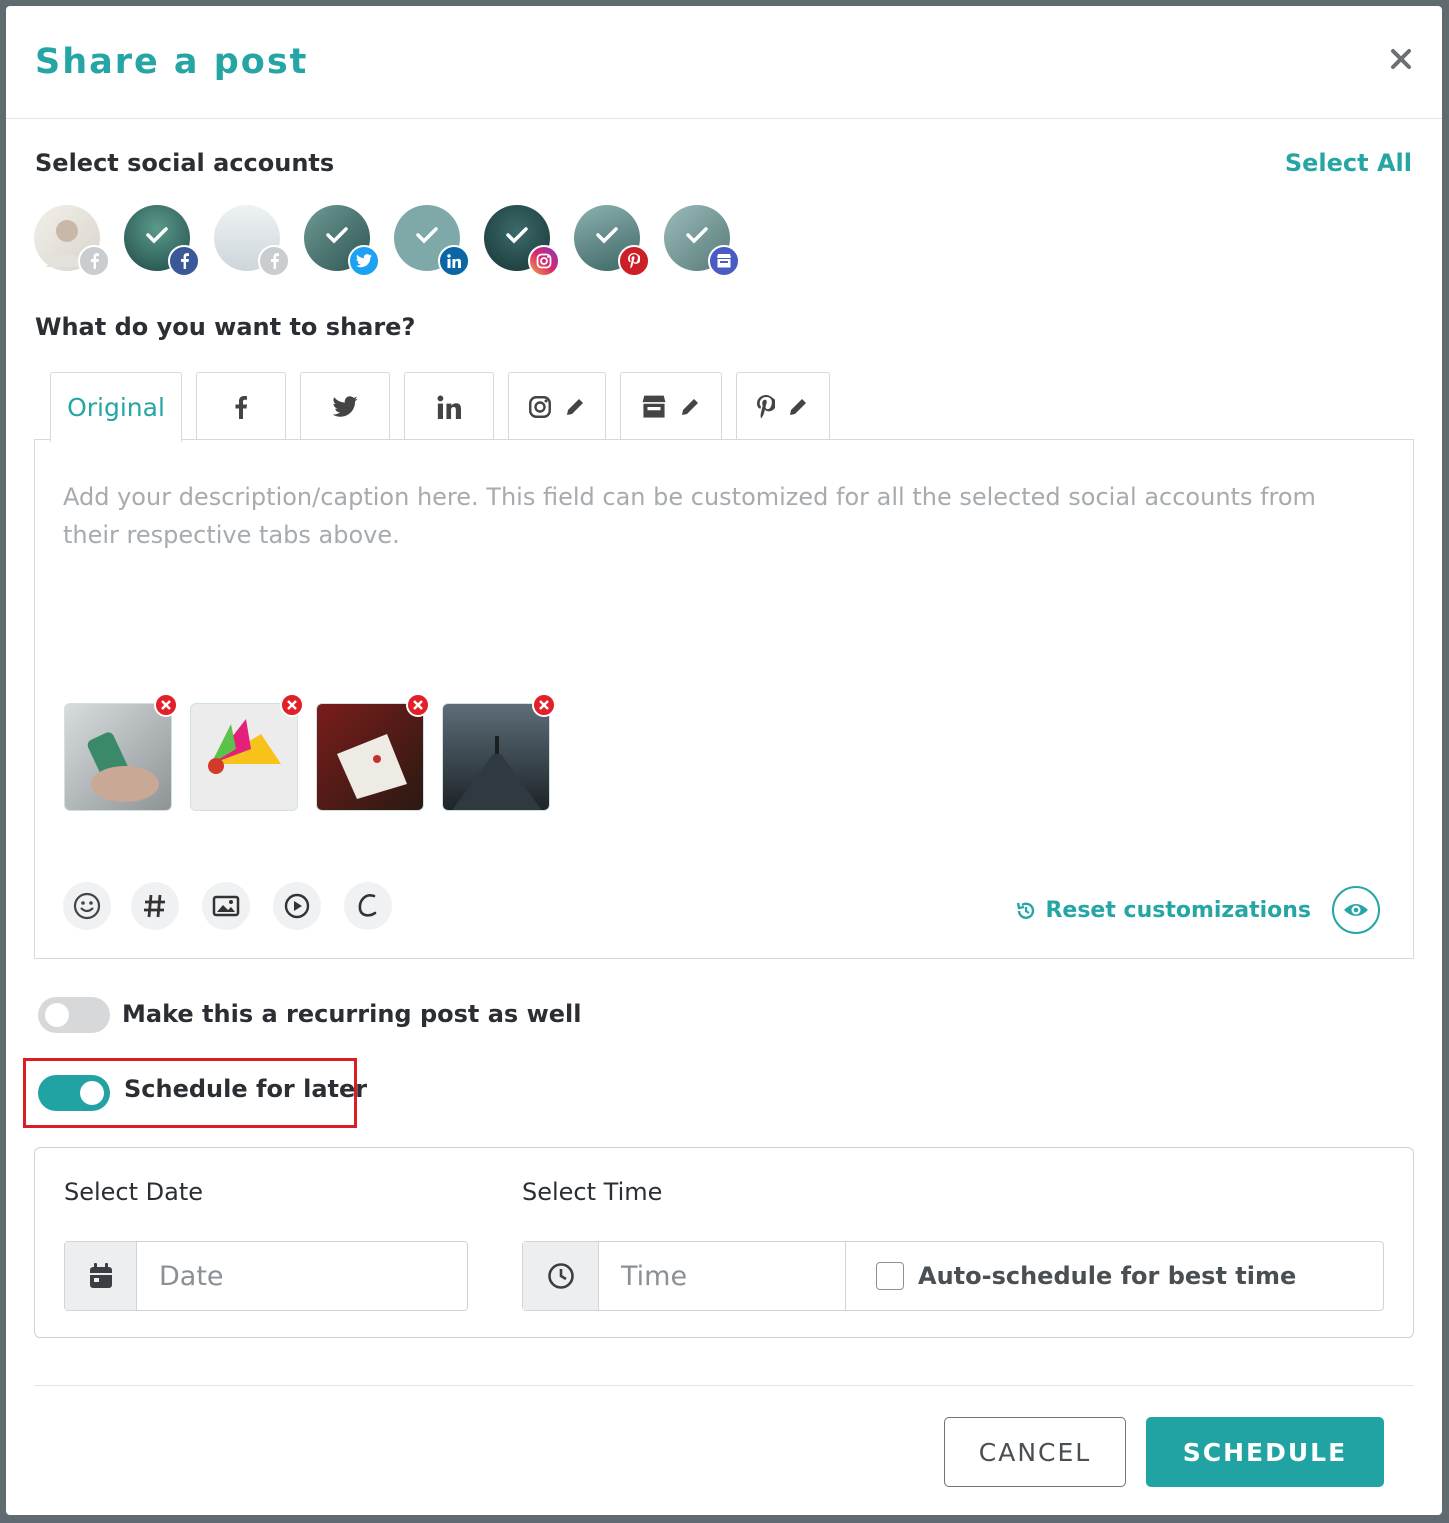 Image resolution: width=1449 pixels, height=1523 pixels. What do you see at coordinates (225, 327) in the screenshot?
I see `share-label: What do you want to share?` at bounding box center [225, 327].